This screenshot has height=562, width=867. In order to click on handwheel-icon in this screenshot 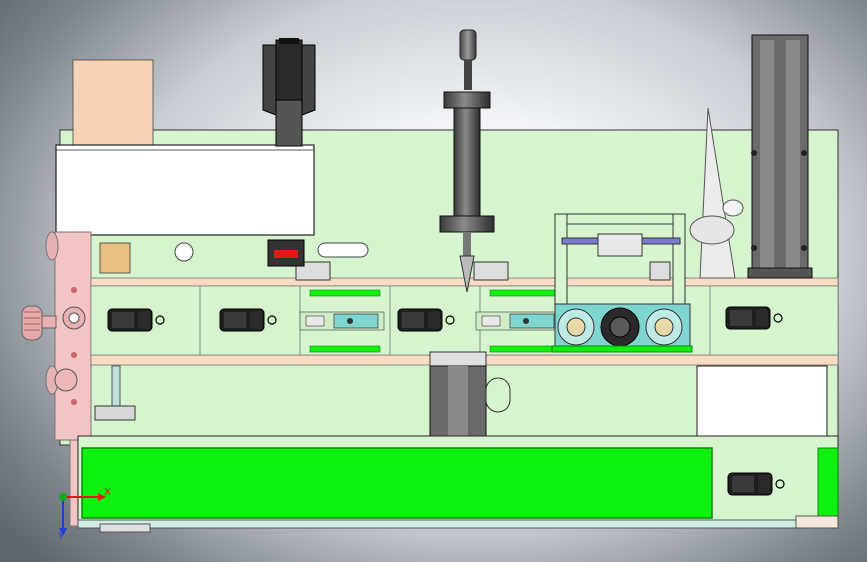, I will do `click(39, 323)`.